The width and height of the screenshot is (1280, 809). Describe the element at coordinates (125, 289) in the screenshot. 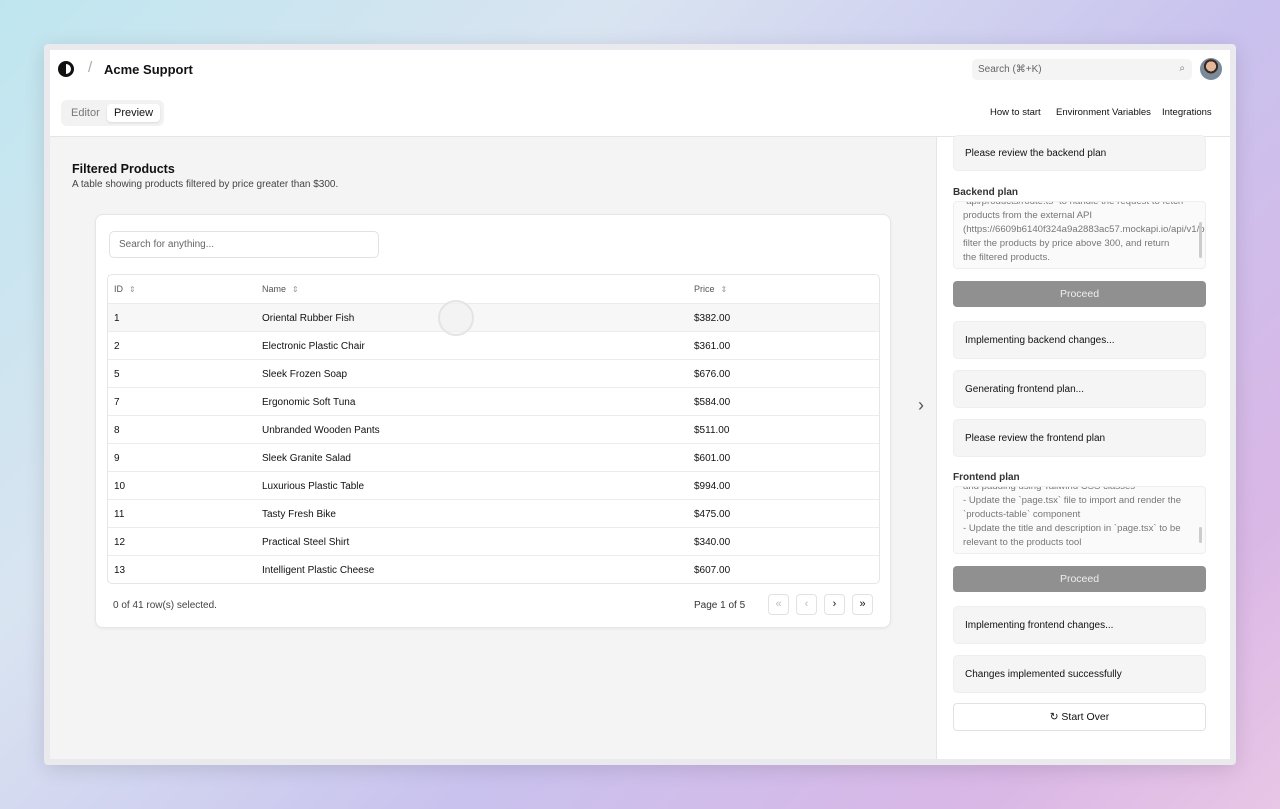

I see `column-id: ID ⇕` at that location.